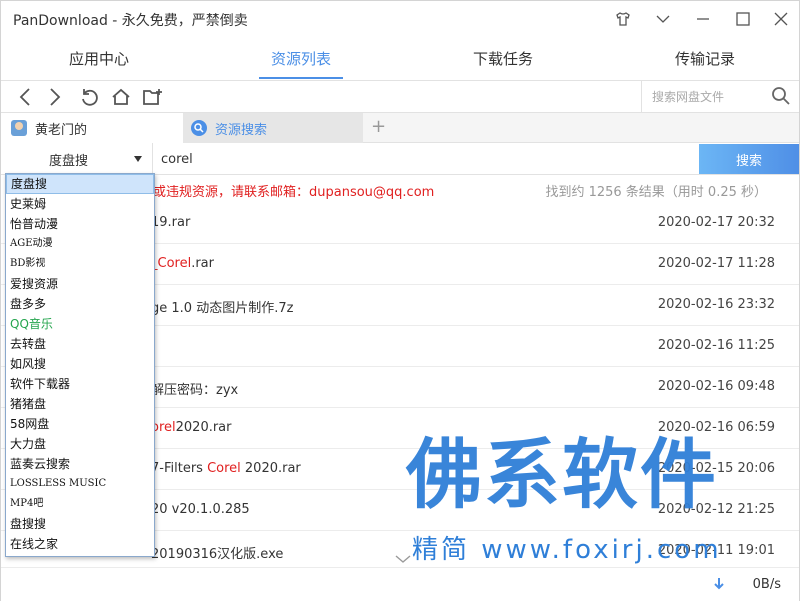 The width and height of the screenshot is (800, 601). I want to click on forward-icon, so click(55, 97).